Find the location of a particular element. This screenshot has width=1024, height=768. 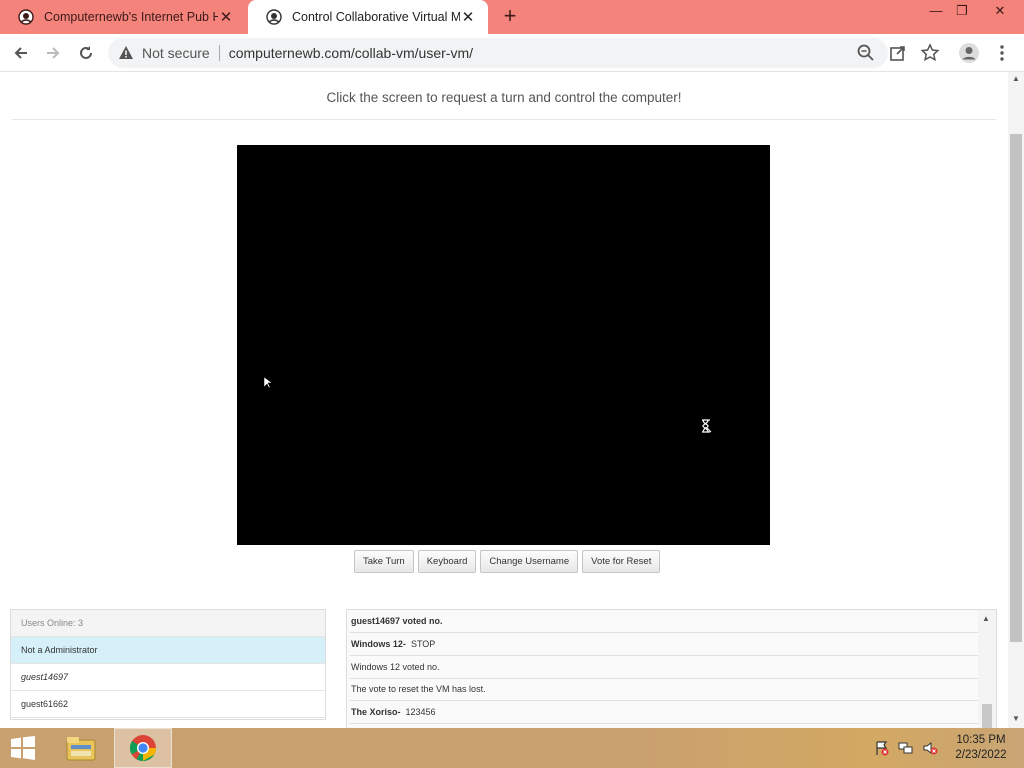

chat-scrollbar: ▲ is located at coordinates (987, 669).